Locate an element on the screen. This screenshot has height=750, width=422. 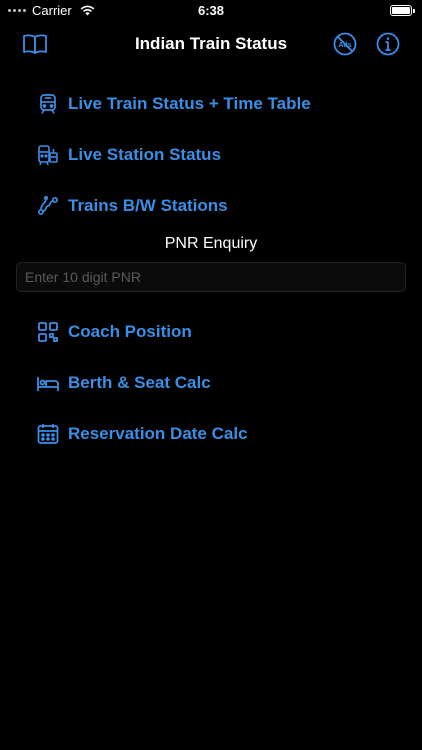
bed-icon is located at coordinates (48, 384).